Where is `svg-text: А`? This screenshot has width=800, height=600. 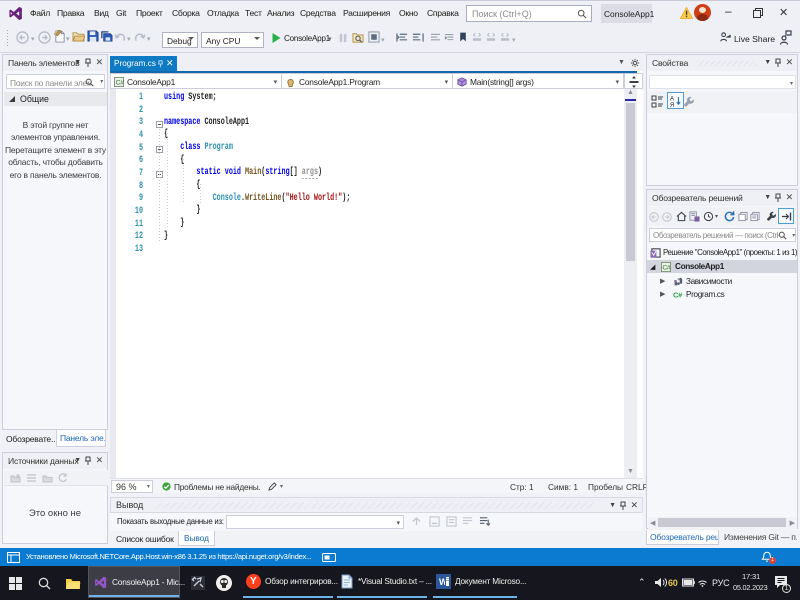
svg-text: А is located at coordinates (672, 100).